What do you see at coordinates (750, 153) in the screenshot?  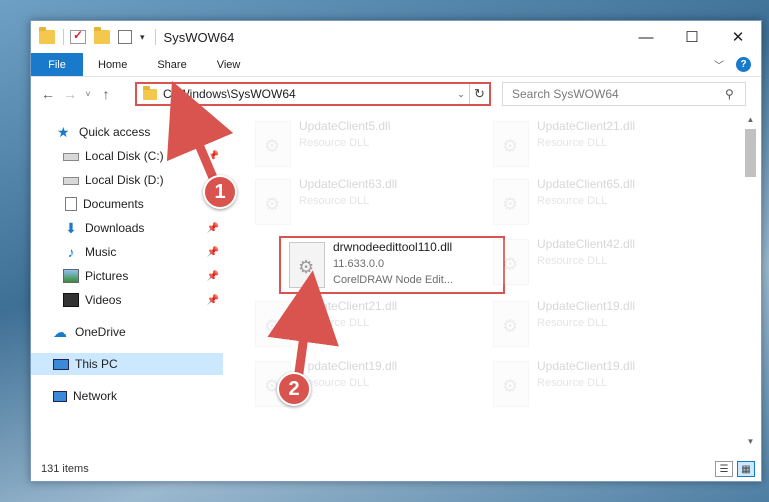 I see `scrollbar-thumb` at bounding box center [750, 153].